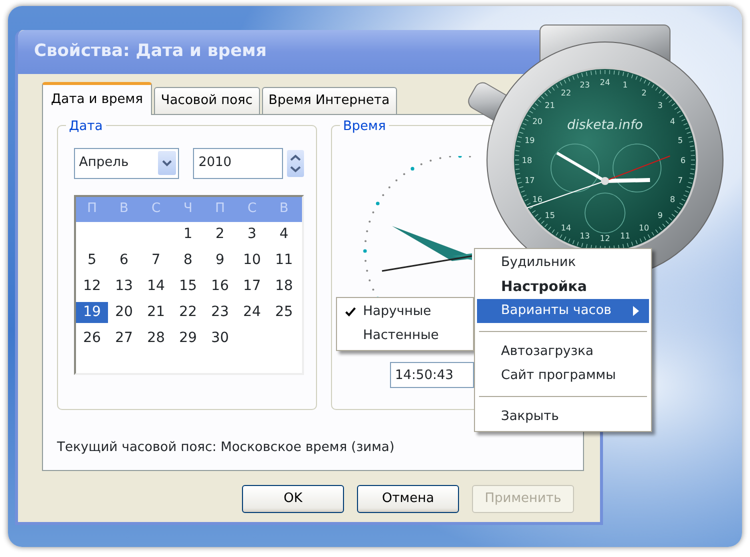  I want to click on menu-item: Сайт программы, so click(563, 376).